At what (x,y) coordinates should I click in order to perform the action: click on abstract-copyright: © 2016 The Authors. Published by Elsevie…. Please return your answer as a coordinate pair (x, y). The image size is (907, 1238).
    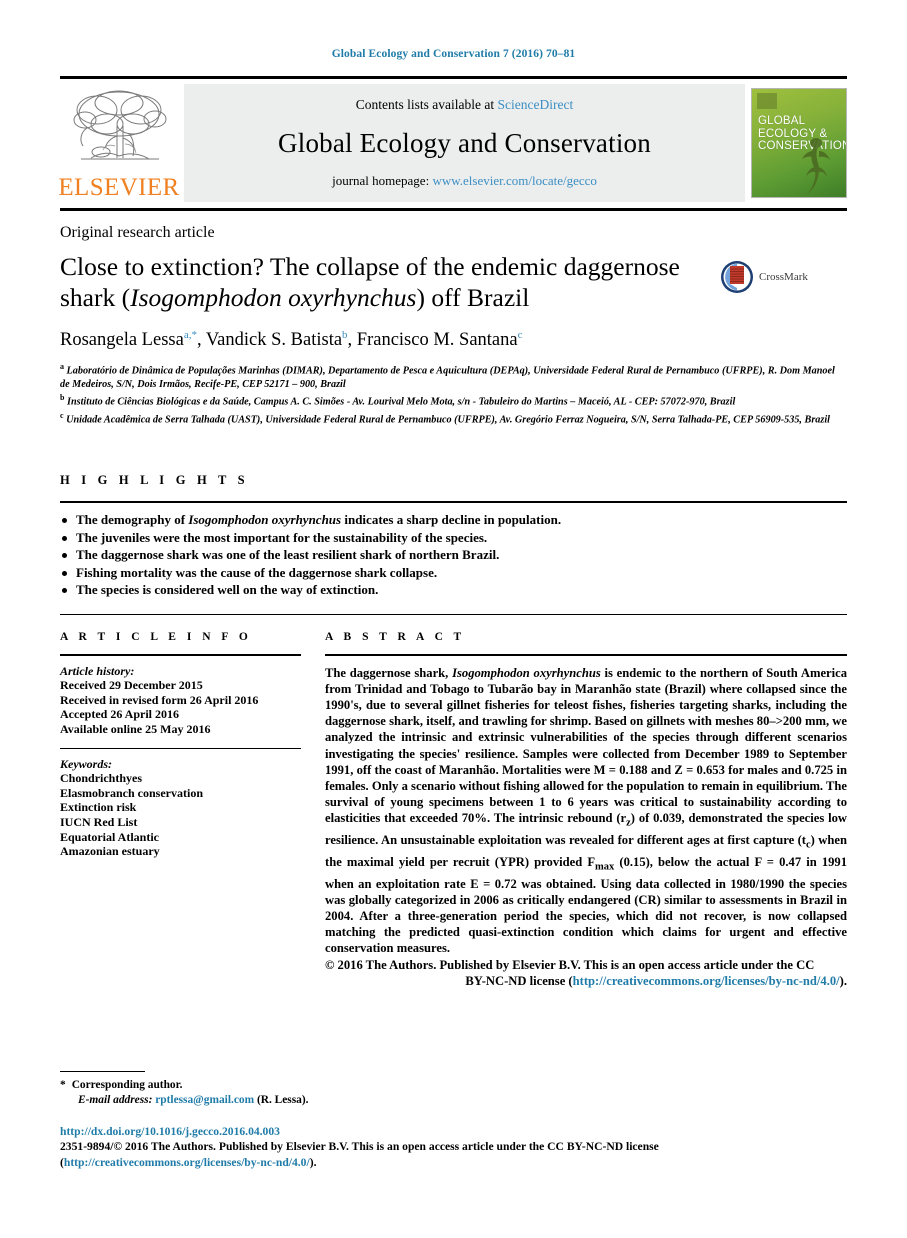
    Looking at the image, I should click on (586, 973).